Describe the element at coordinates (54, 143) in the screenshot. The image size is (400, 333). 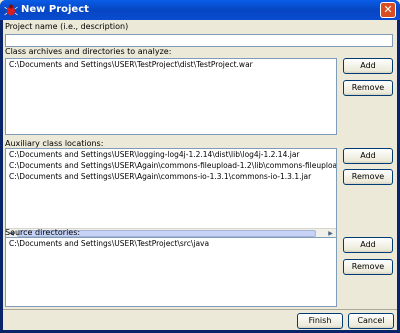
I see `aux-class-label: Auxiliary class locations:` at that location.